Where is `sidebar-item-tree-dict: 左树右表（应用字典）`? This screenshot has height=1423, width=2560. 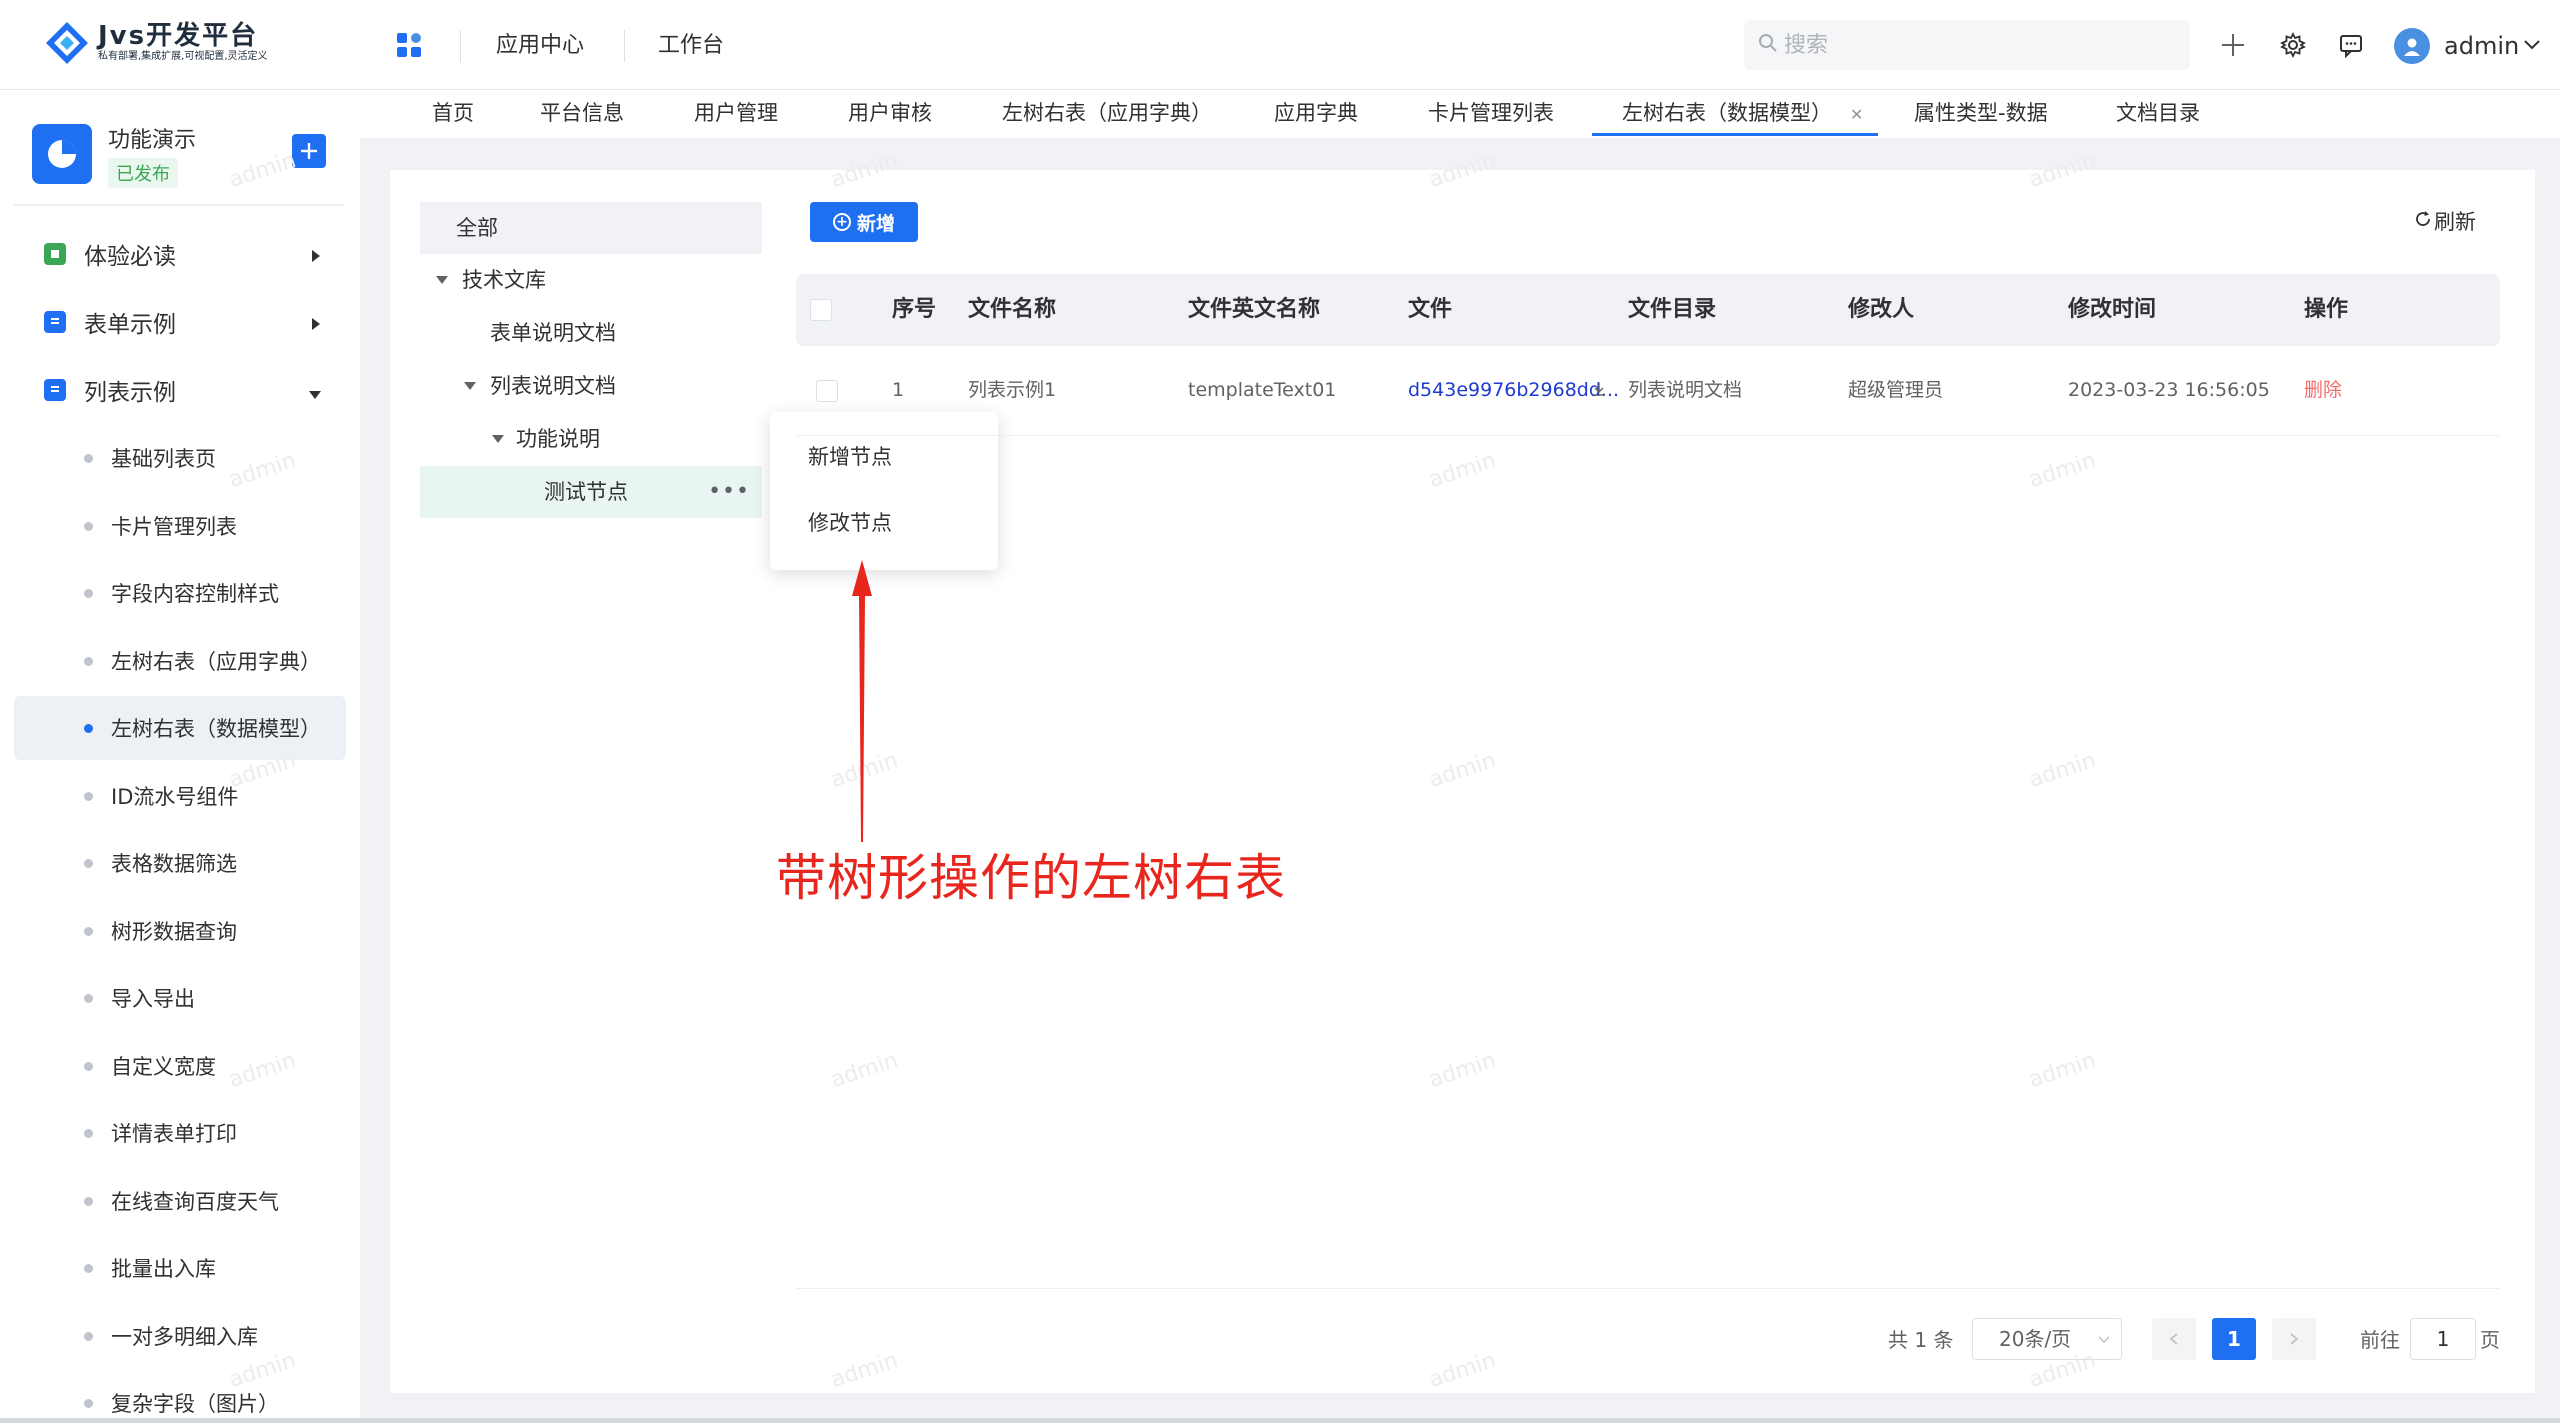
sidebar-item-tree-dict: 左树右表（应用字典） is located at coordinates (180, 661).